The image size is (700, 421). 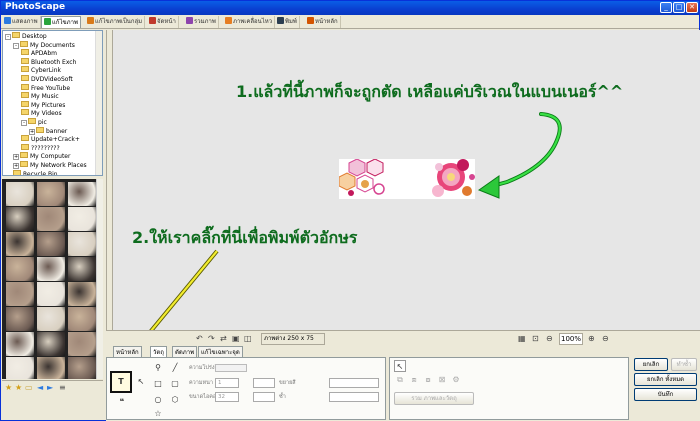 What do you see at coordinates (692, 7) in the screenshot?
I see `close-button: ✕` at bounding box center [692, 7].